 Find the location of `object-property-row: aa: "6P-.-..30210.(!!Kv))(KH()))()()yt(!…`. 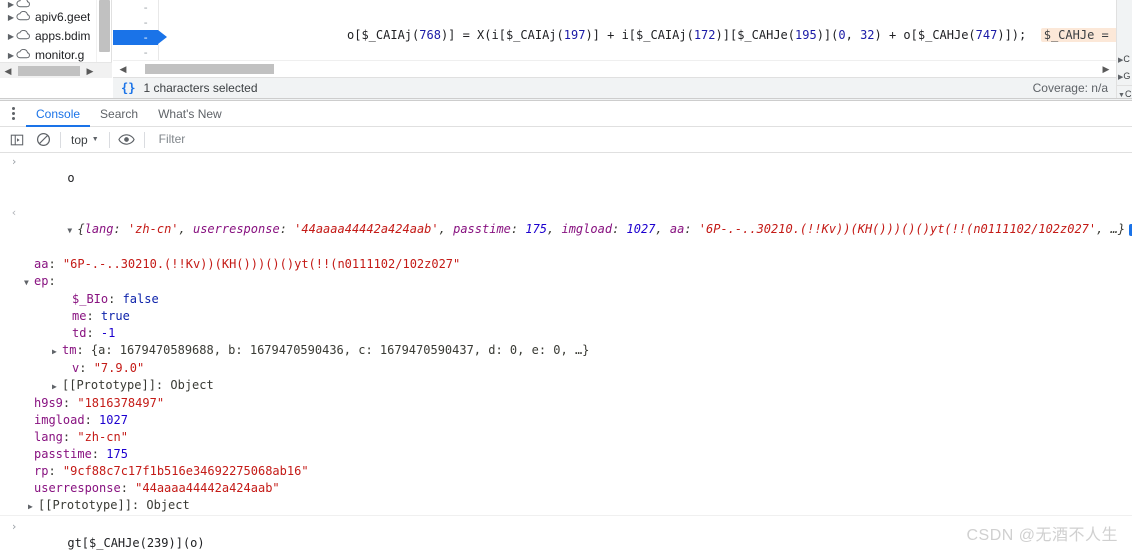

object-property-row: aa: "6P-.-..30210.(!!Kv))(KH()))()()yt(!… is located at coordinates (566, 264).